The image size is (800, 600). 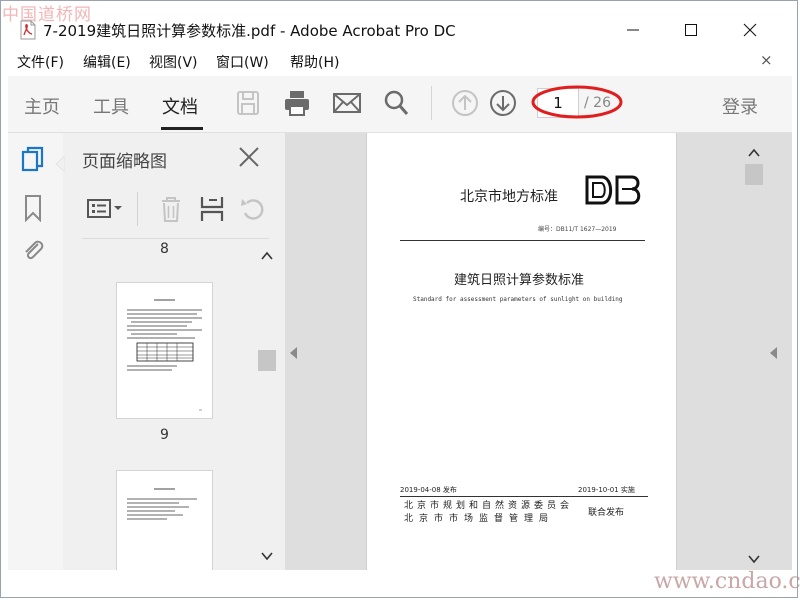 I want to click on db-logo, so click(x=615, y=190).